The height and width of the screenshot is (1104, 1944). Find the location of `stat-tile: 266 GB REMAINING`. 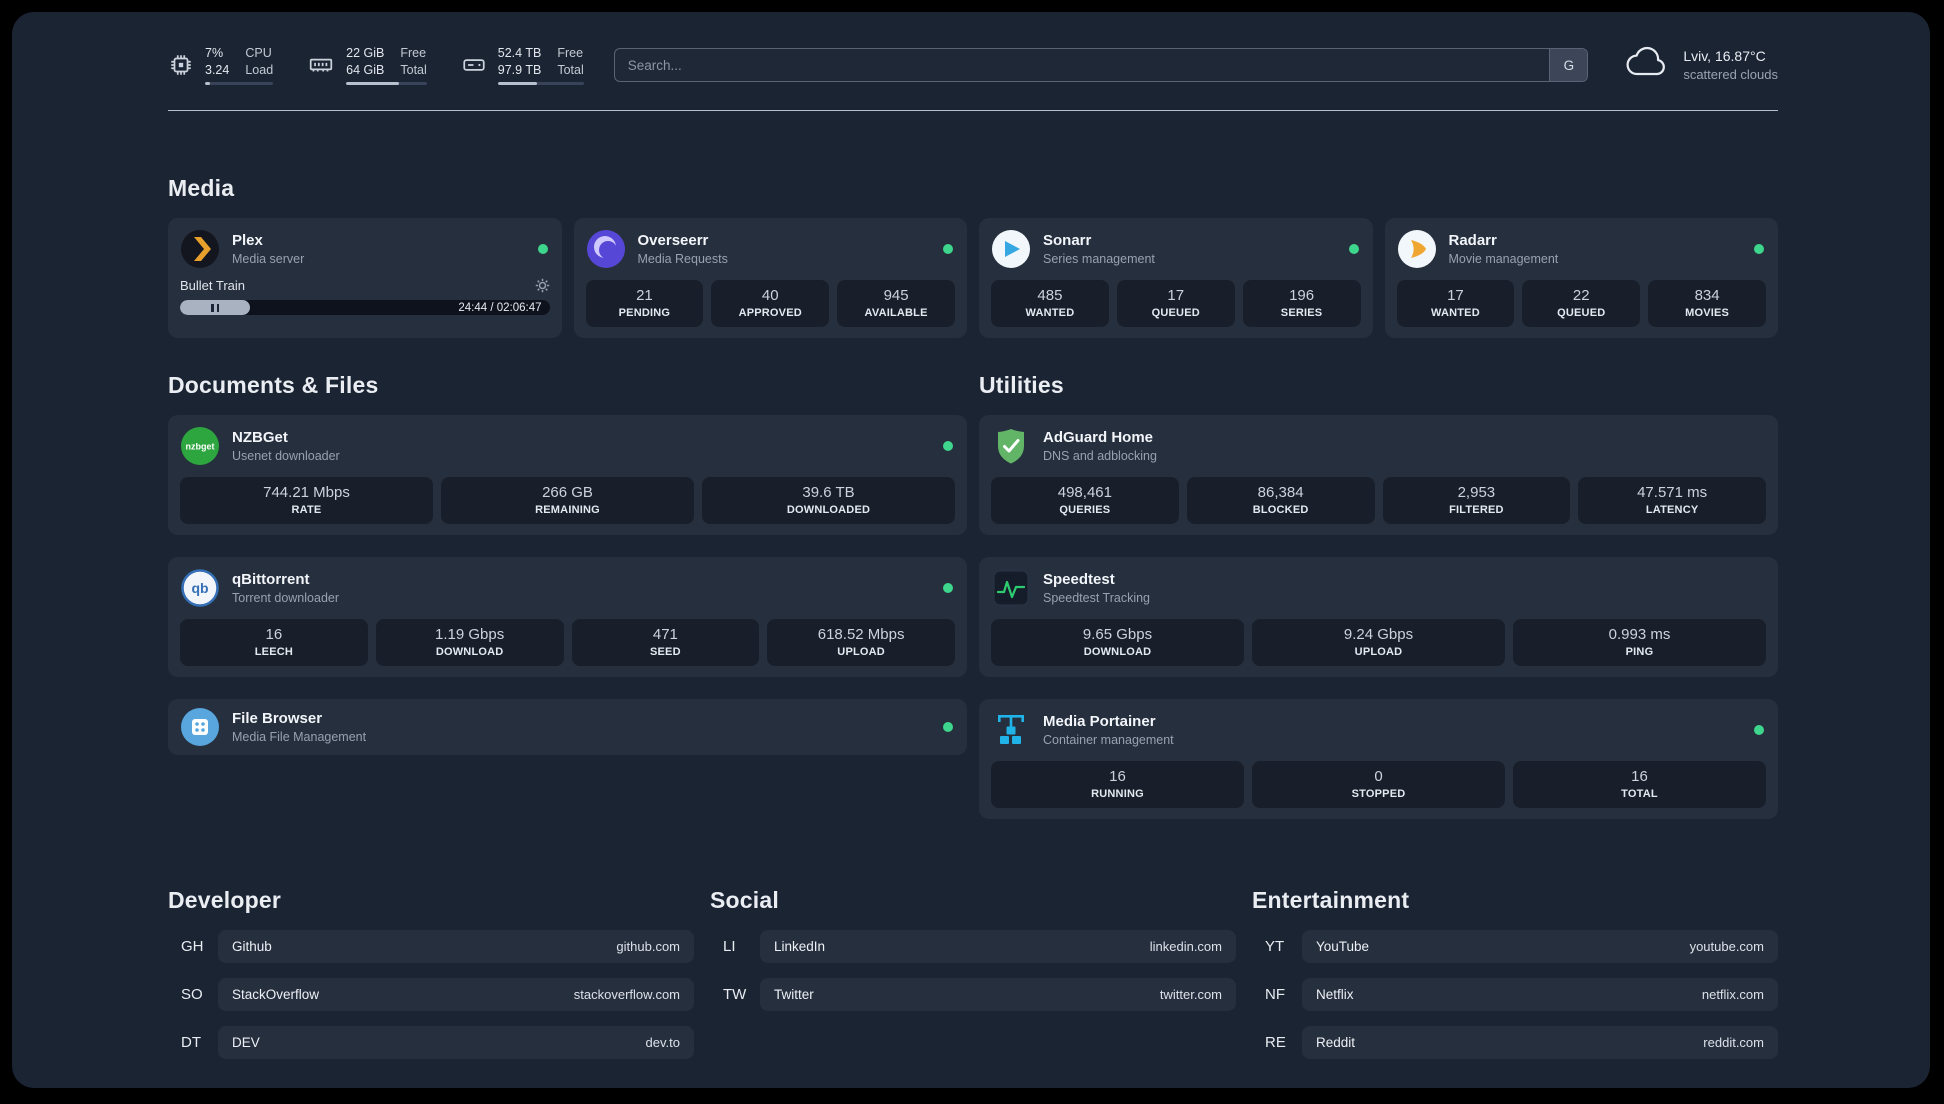

stat-tile: 266 GB REMAINING is located at coordinates (567, 500).